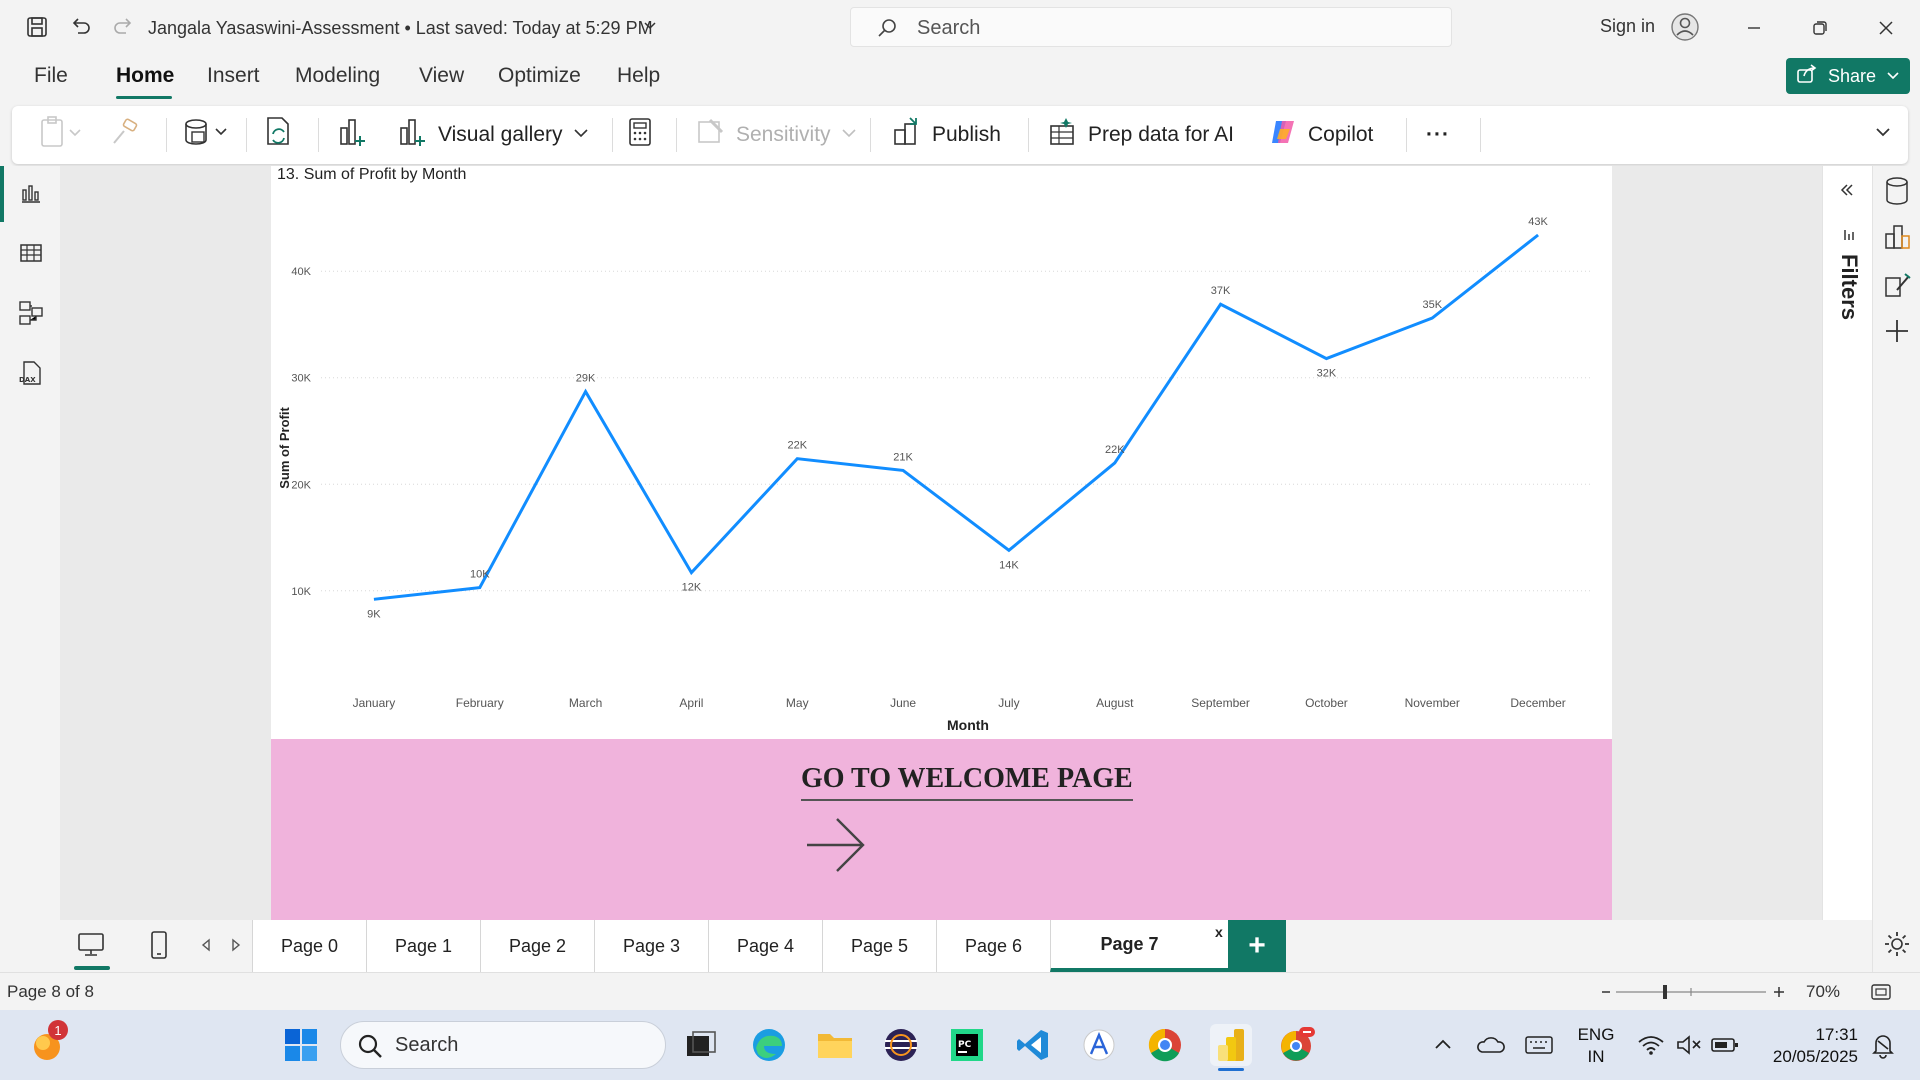 The width and height of the screenshot is (1920, 1080). Describe the element at coordinates (1141, 135) in the screenshot. I see `prep-data-button: Prep data for AI` at that location.